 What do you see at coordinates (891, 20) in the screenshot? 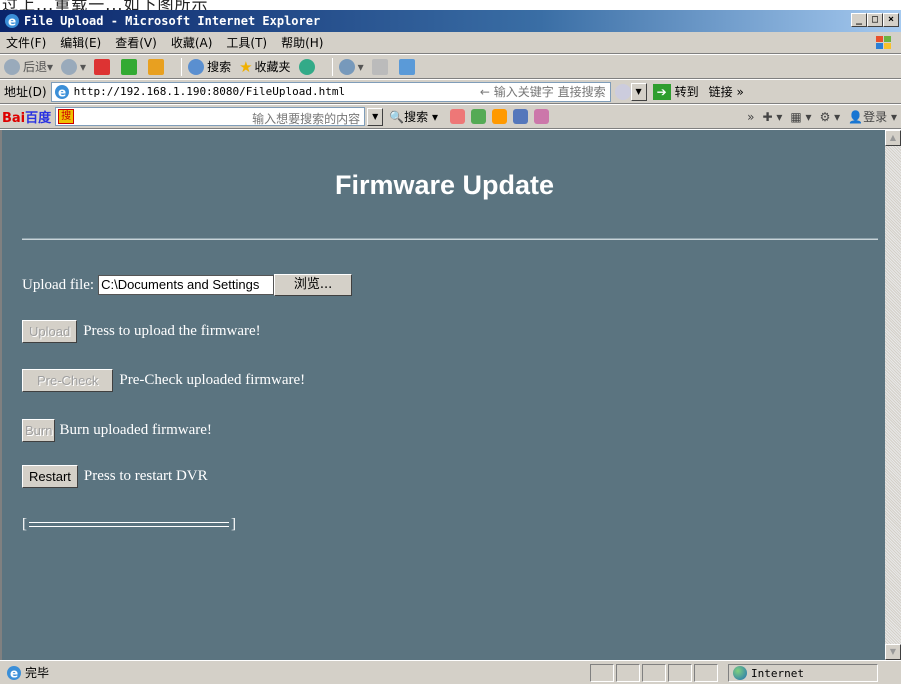
I see `close-button: ×` at bounding box center [891, 20].